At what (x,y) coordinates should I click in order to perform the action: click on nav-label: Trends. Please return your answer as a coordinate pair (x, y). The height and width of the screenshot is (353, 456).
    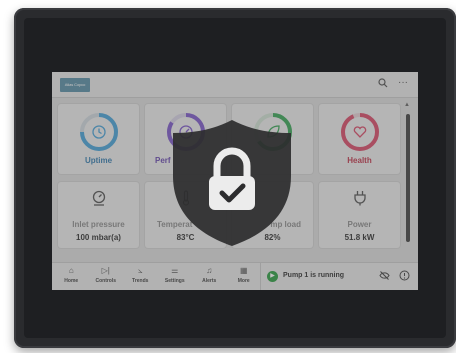
    Looking at the image, I should click on (140, 281).